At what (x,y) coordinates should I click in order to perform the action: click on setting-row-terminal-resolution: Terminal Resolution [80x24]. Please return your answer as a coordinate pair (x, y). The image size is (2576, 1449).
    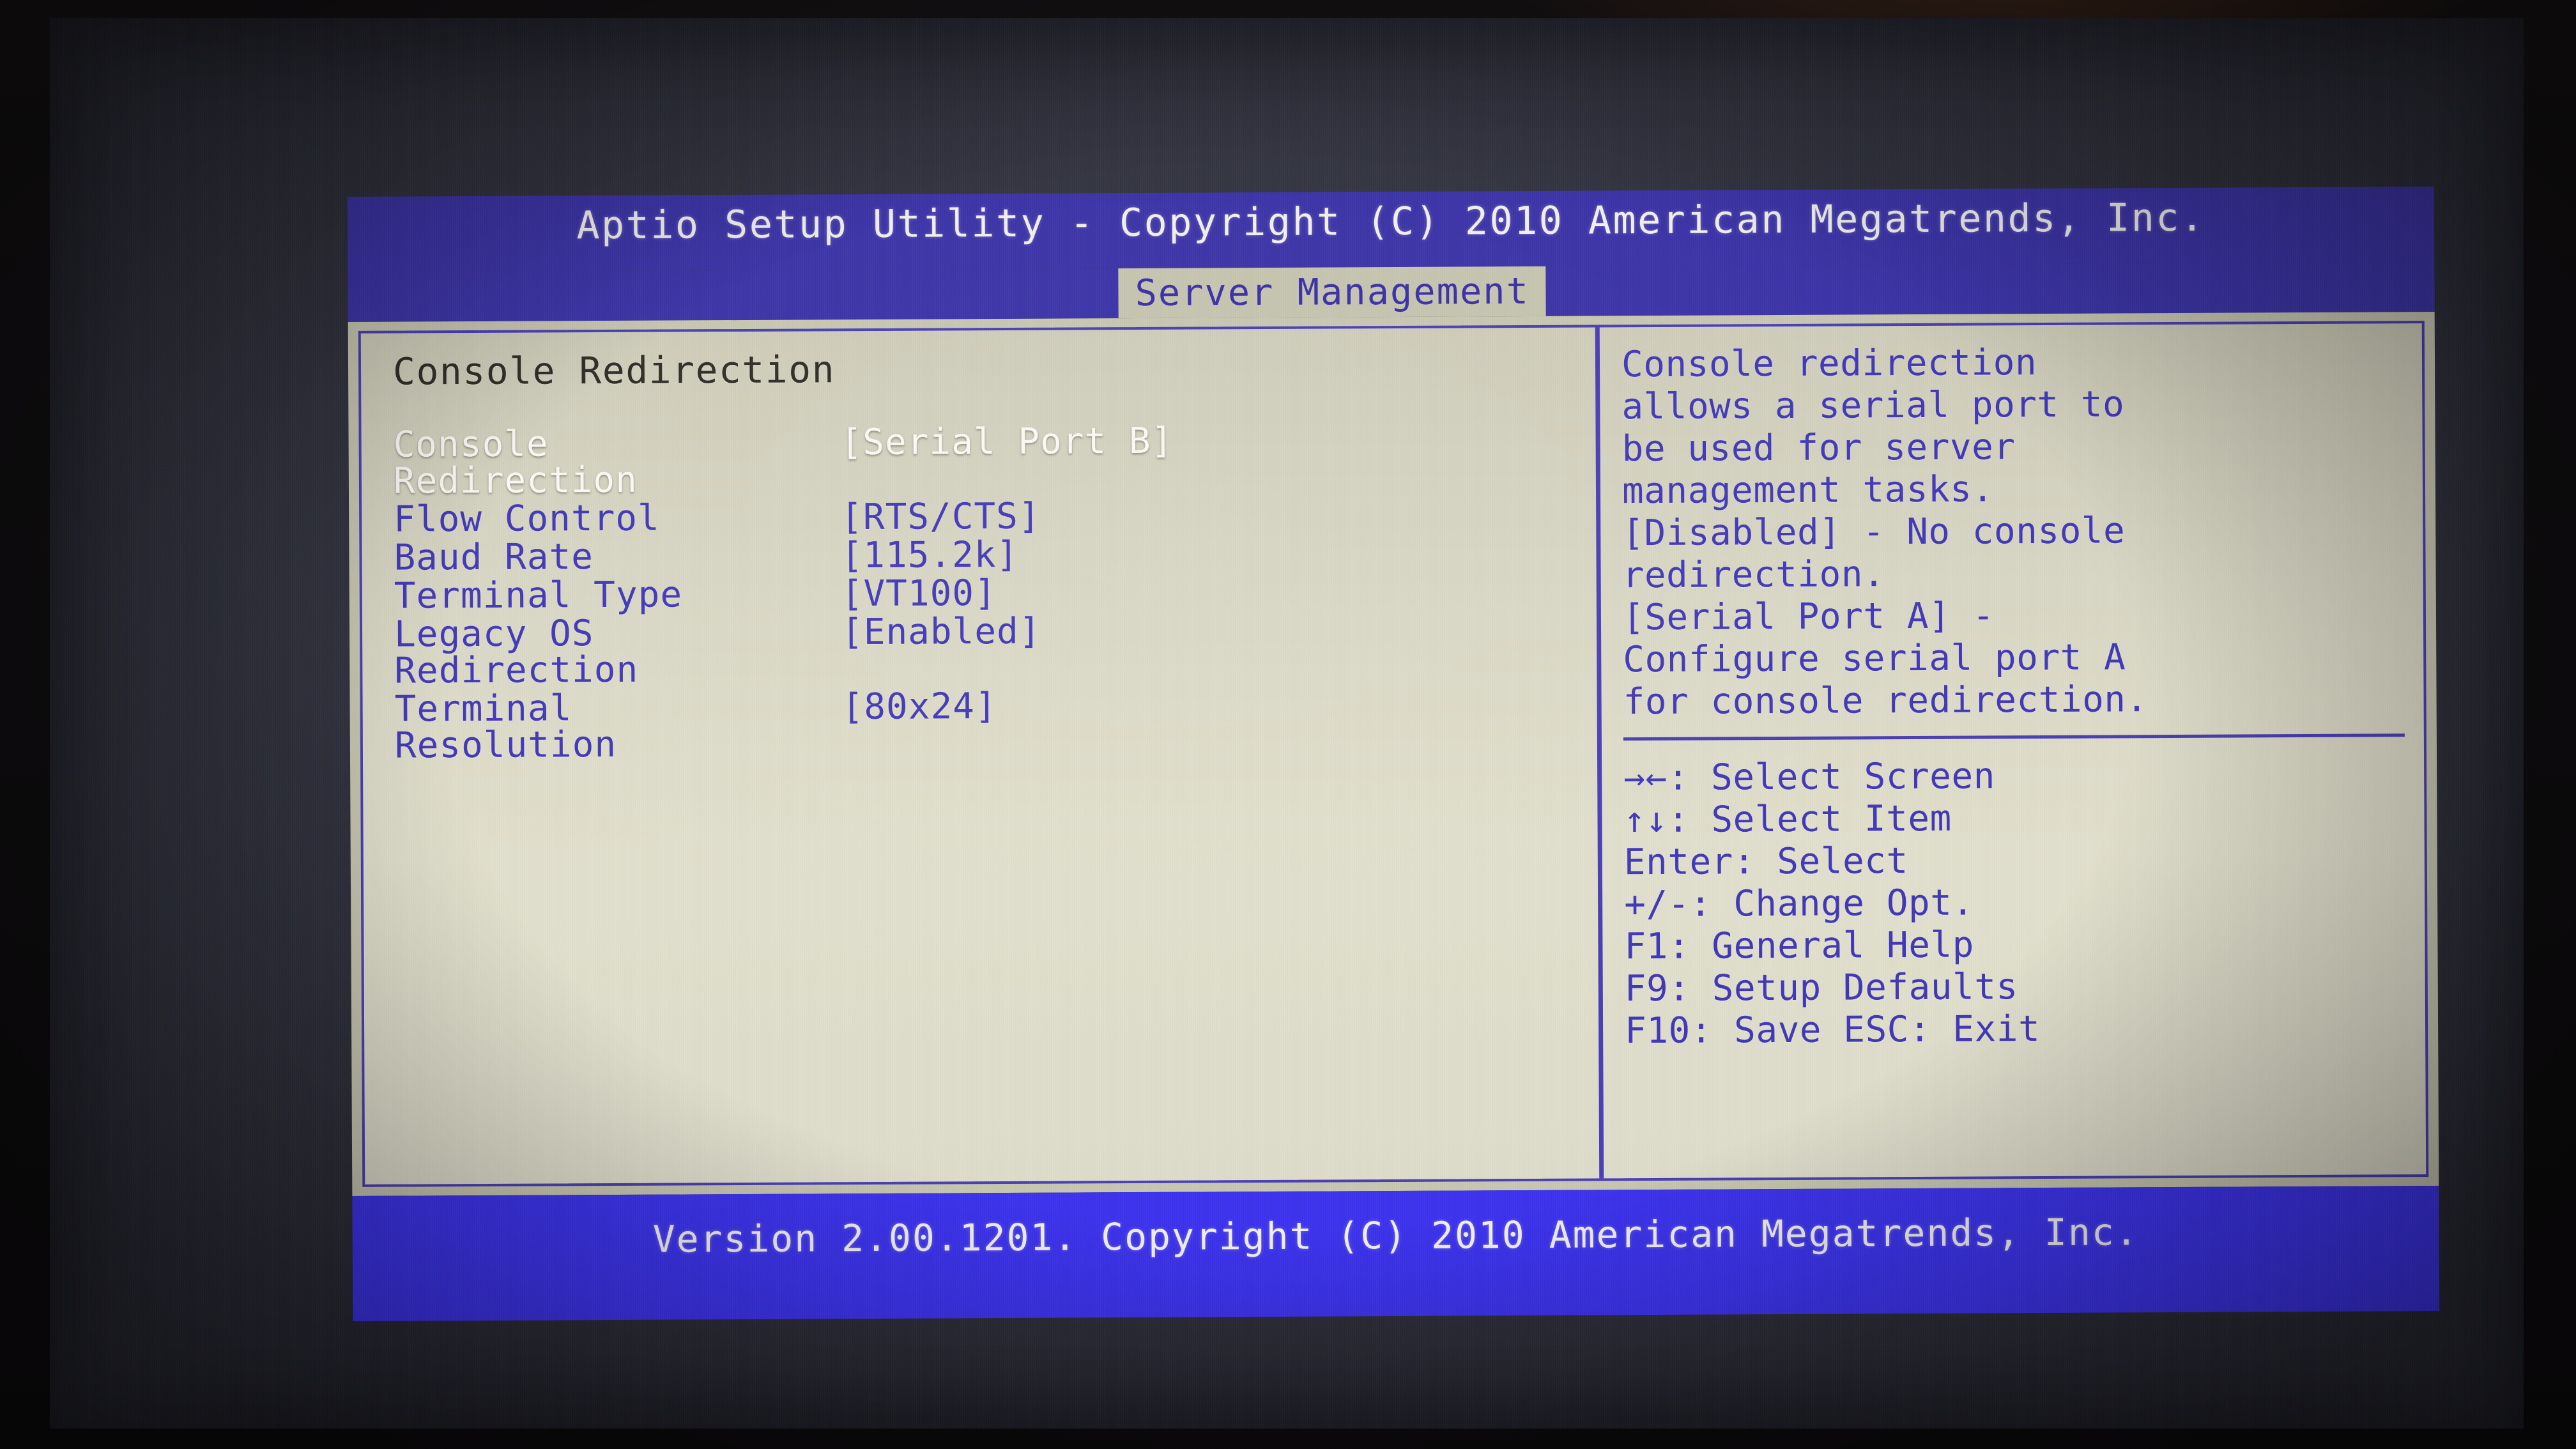
    Looking at the image, I should click on (996, 726).